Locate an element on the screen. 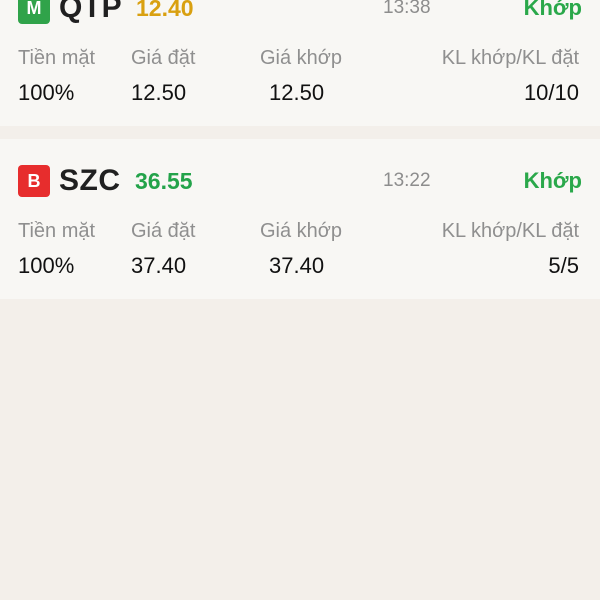  order-time: 13:22 is located at coordinates (407, 180).